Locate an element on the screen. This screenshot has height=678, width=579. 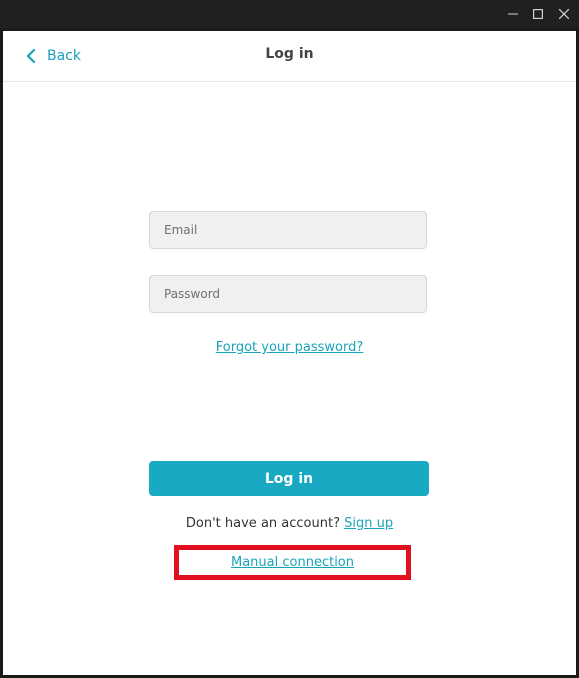
signup-row: Don't have an account? Sign up is located at coordinates (289, 523).